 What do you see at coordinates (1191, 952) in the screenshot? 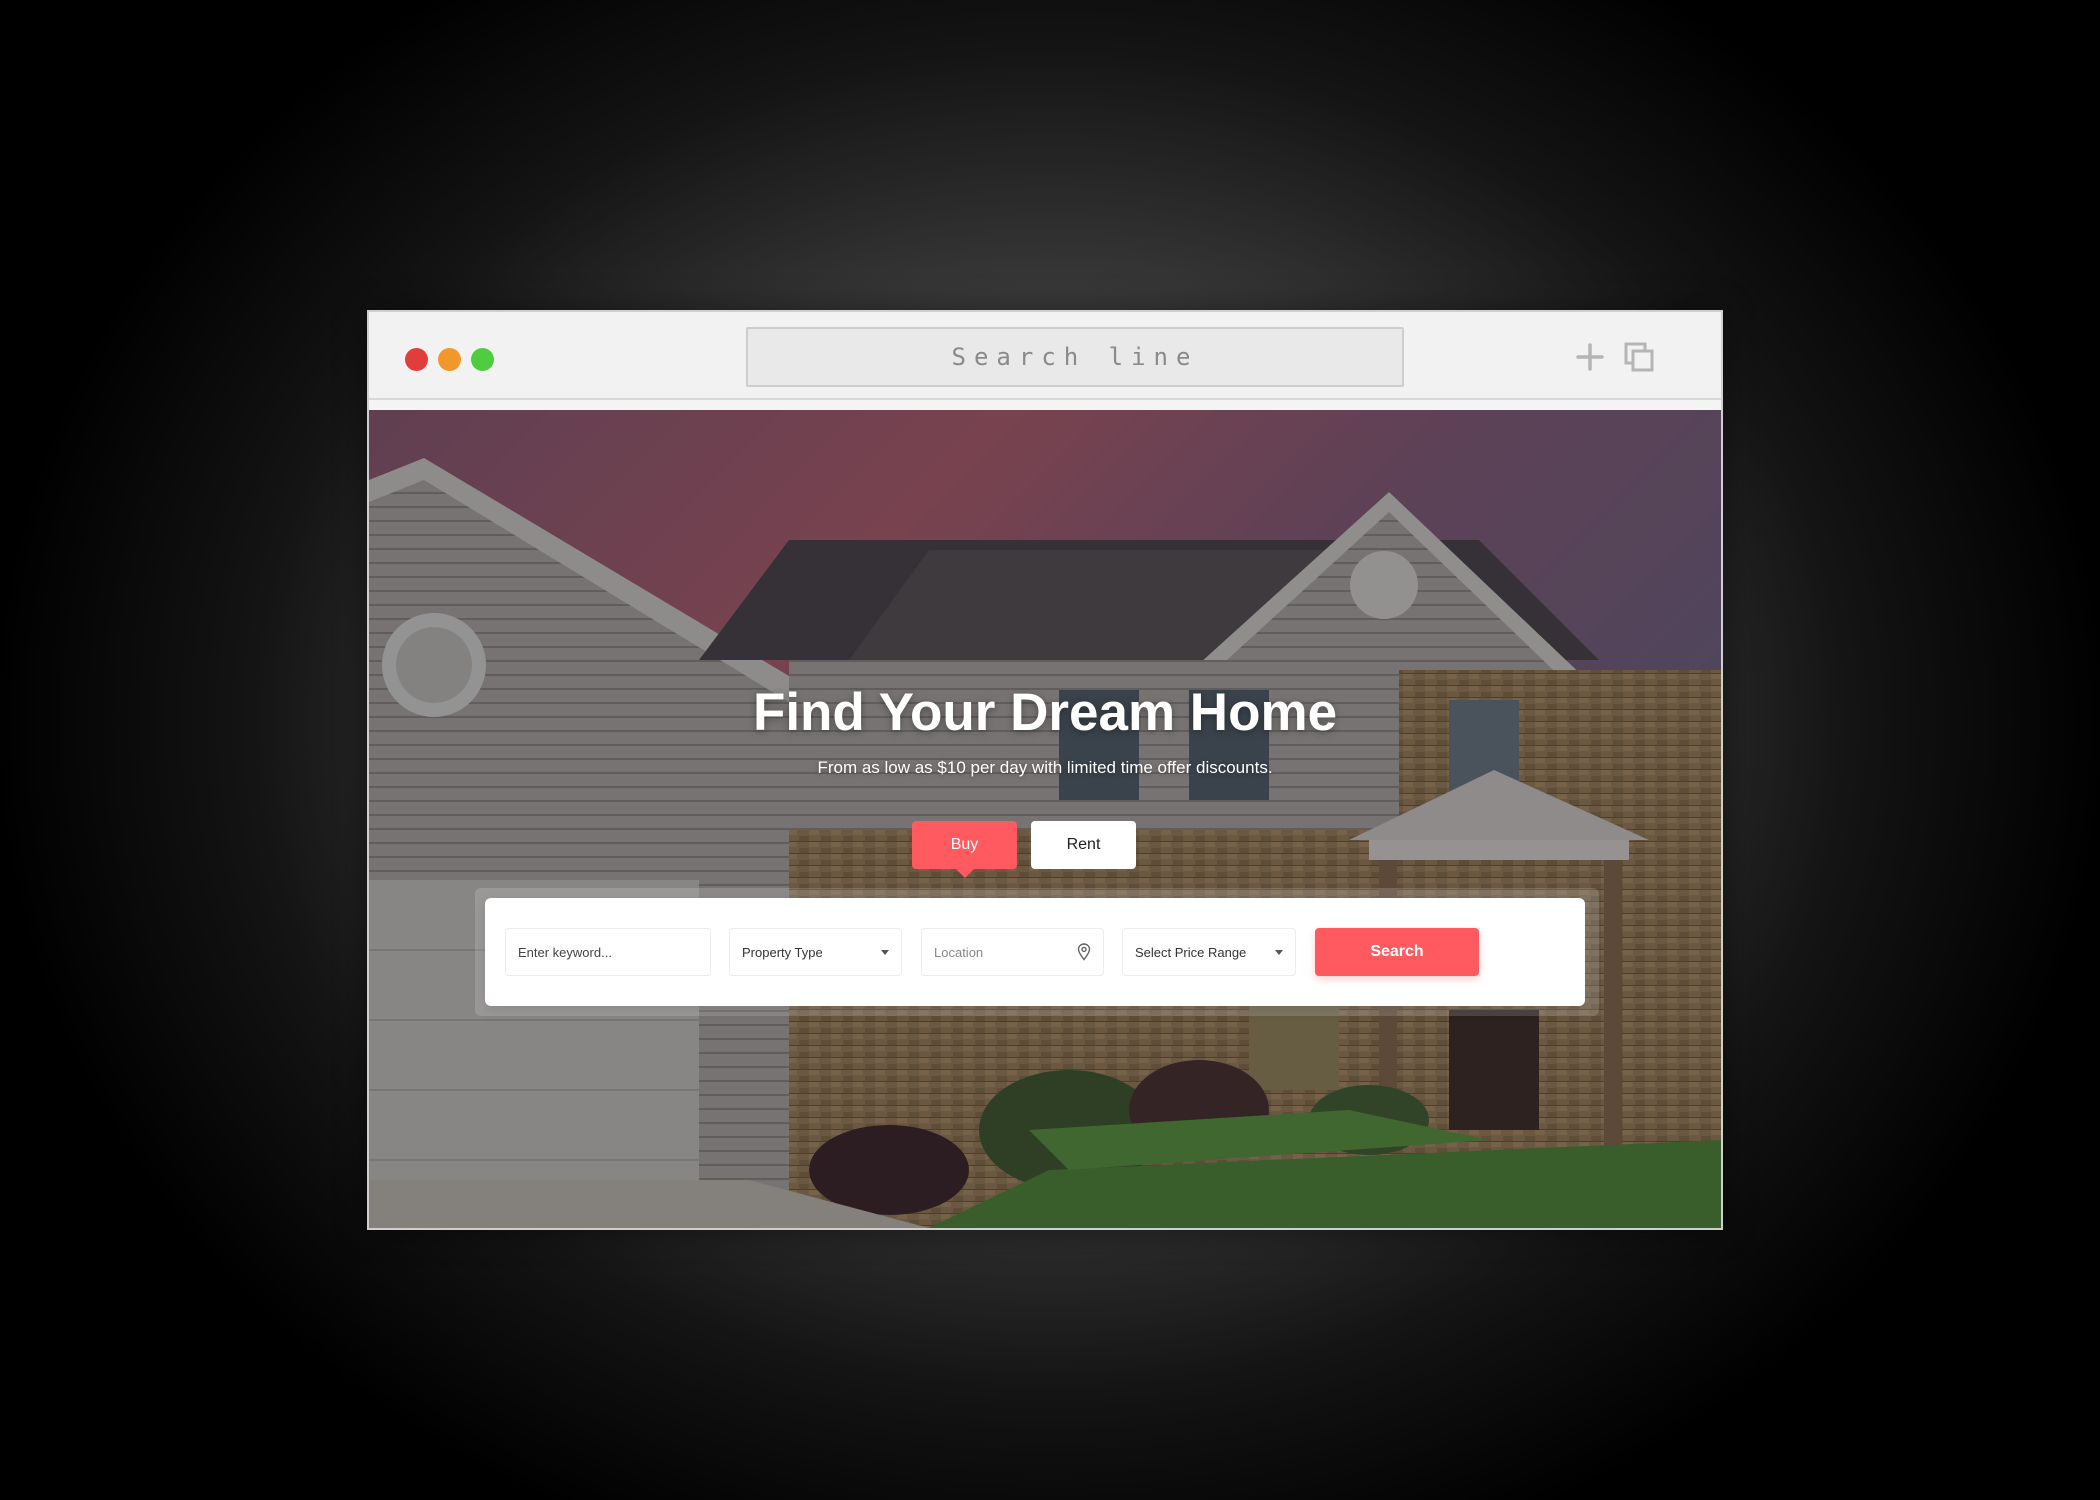
I see `price-range-value: Select Price Range` at bounding box center [1191, 952].